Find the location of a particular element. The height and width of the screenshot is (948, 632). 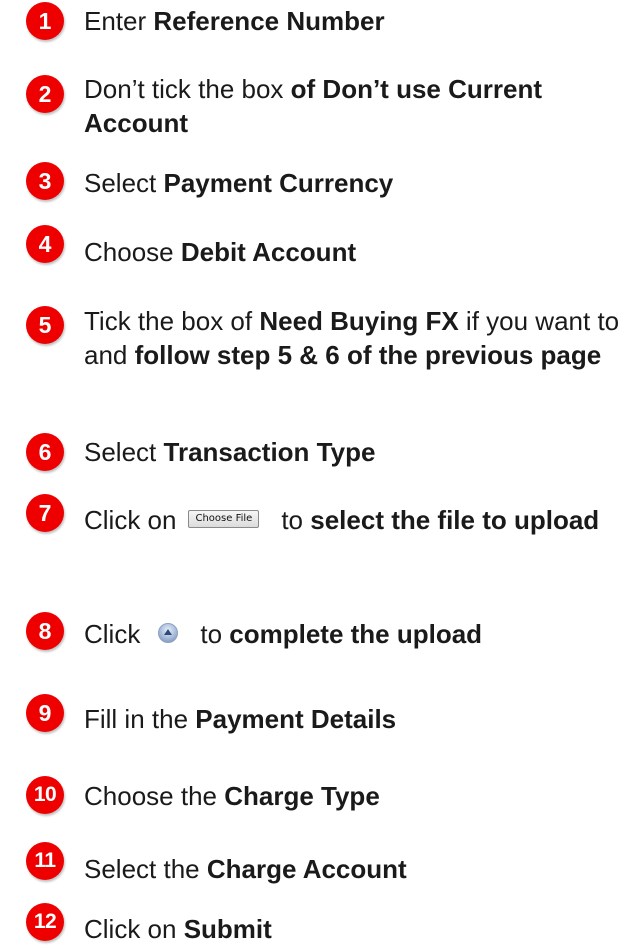

step-text-bold: Reference Number is located at coordinates (269, 21).